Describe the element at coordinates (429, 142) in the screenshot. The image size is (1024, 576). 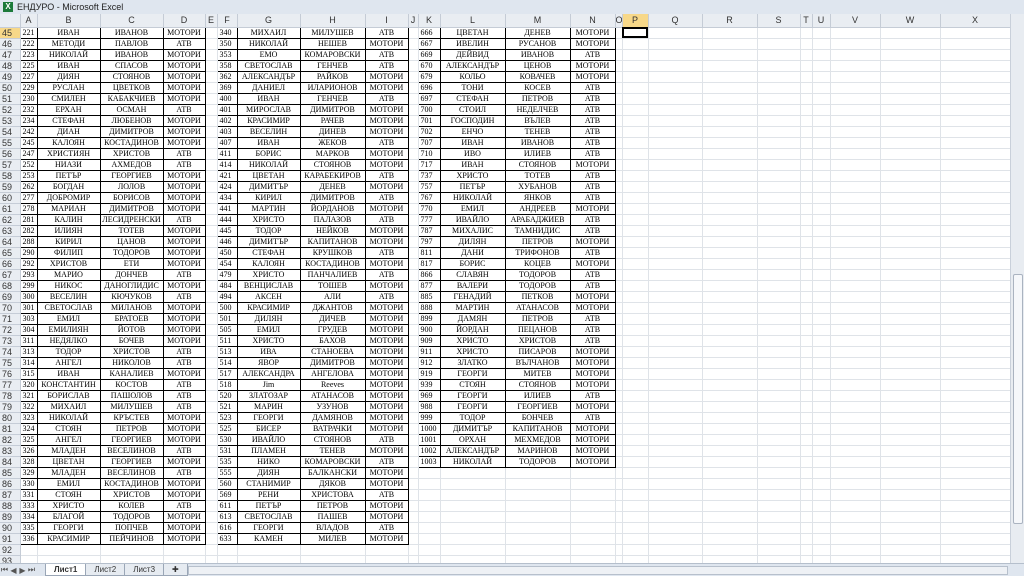
I see `cell-number: 707` at that location.